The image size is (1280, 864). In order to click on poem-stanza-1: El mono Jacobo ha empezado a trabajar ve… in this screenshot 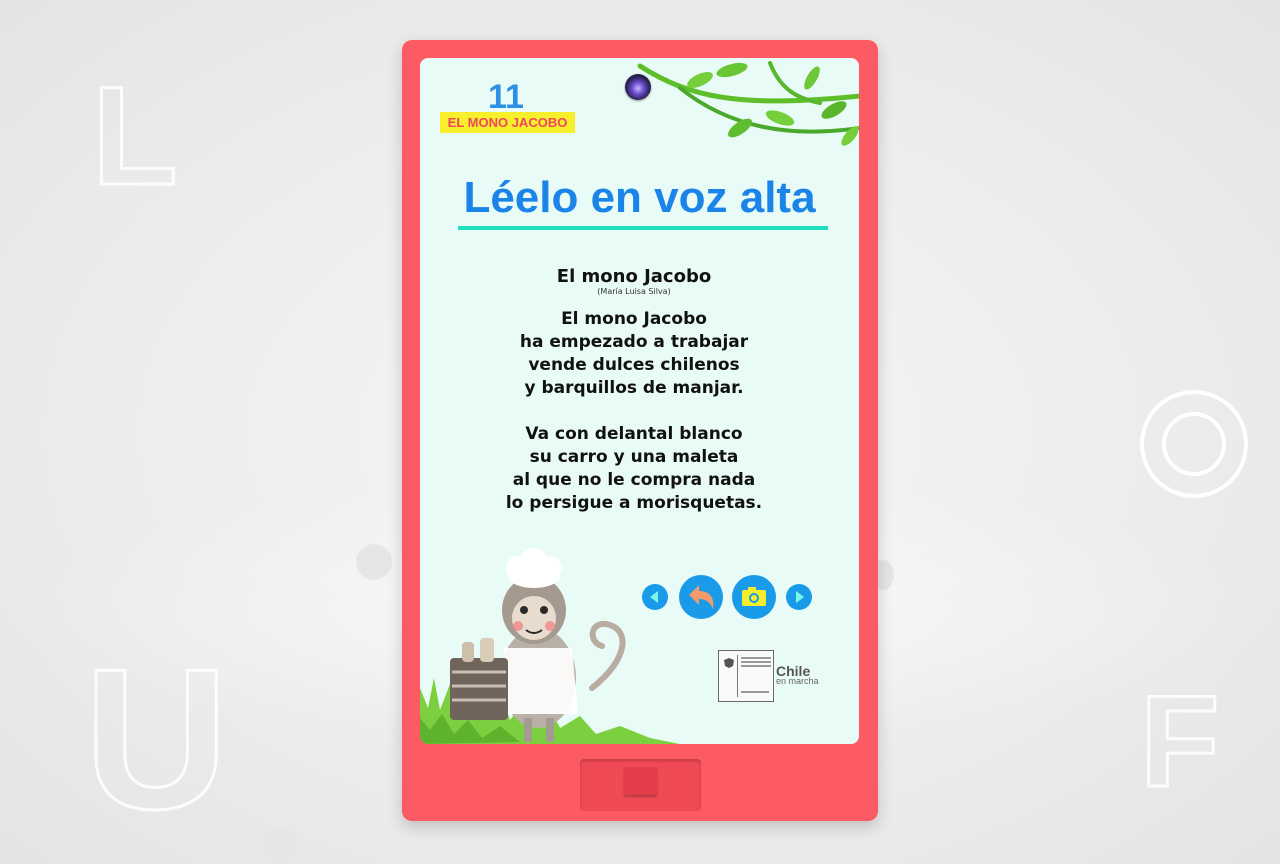, I will do `click(634, 354)`.